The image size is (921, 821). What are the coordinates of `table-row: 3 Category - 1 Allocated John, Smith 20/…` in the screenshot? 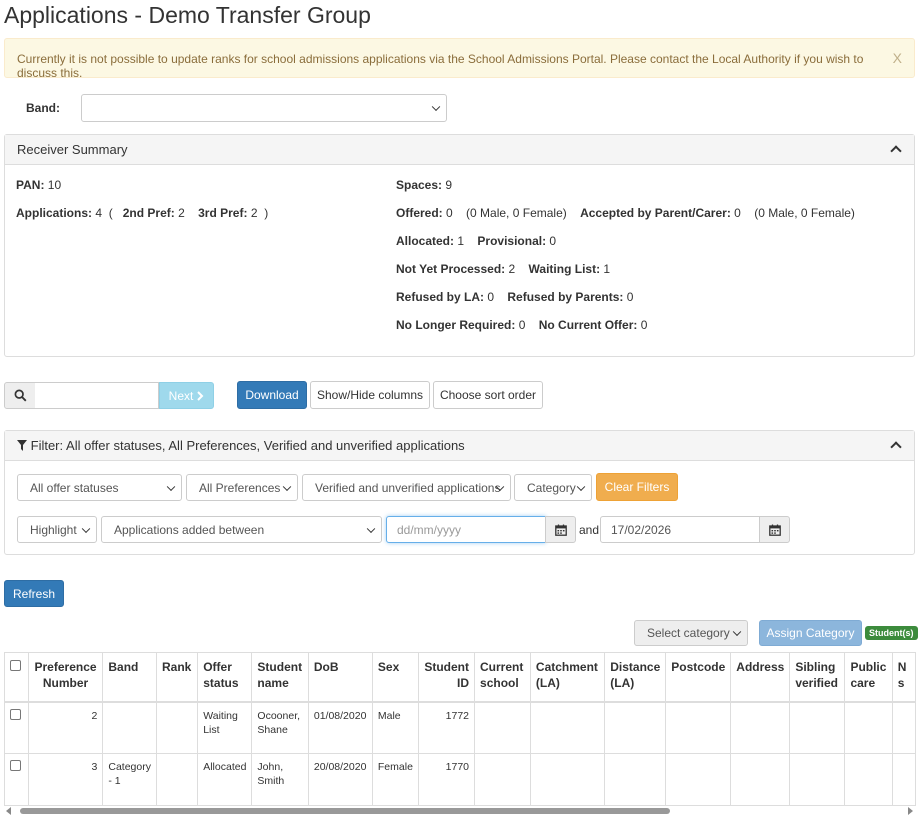 It's located at (460, 779).